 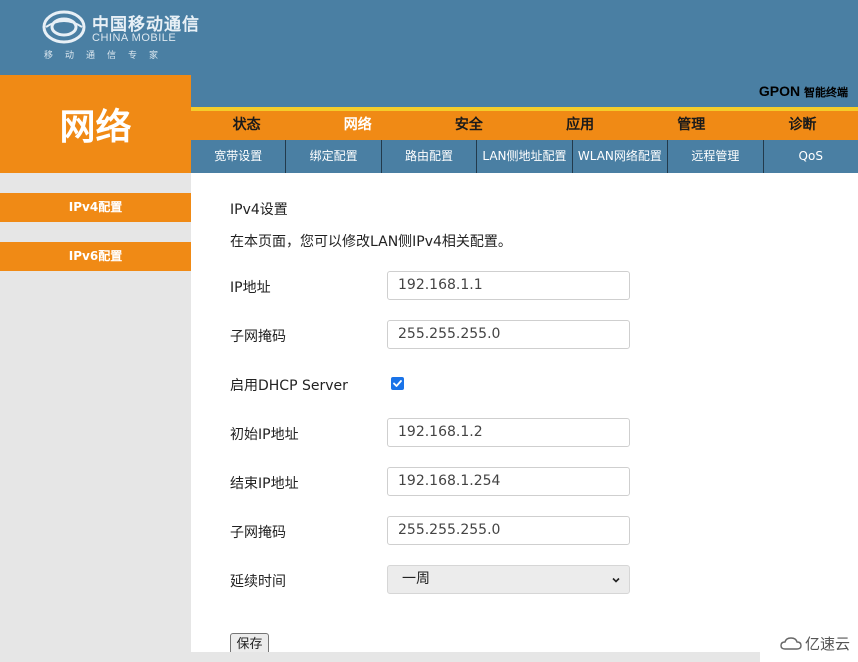 I want to click on sidebar-item-ipv4: IPv4配置, so click(x=95, y=207).